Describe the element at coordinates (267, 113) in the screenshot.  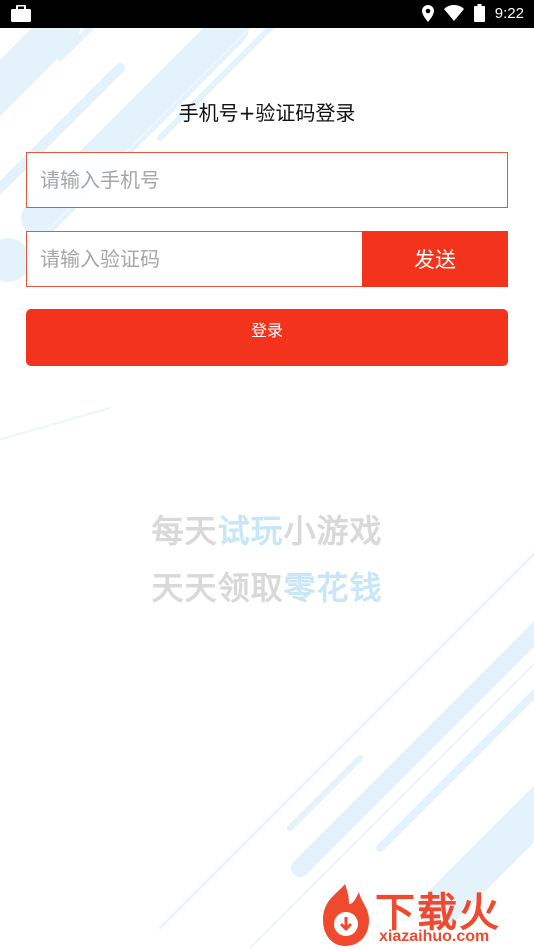
I see `login-title: 手机号+验证码登录` at that location.